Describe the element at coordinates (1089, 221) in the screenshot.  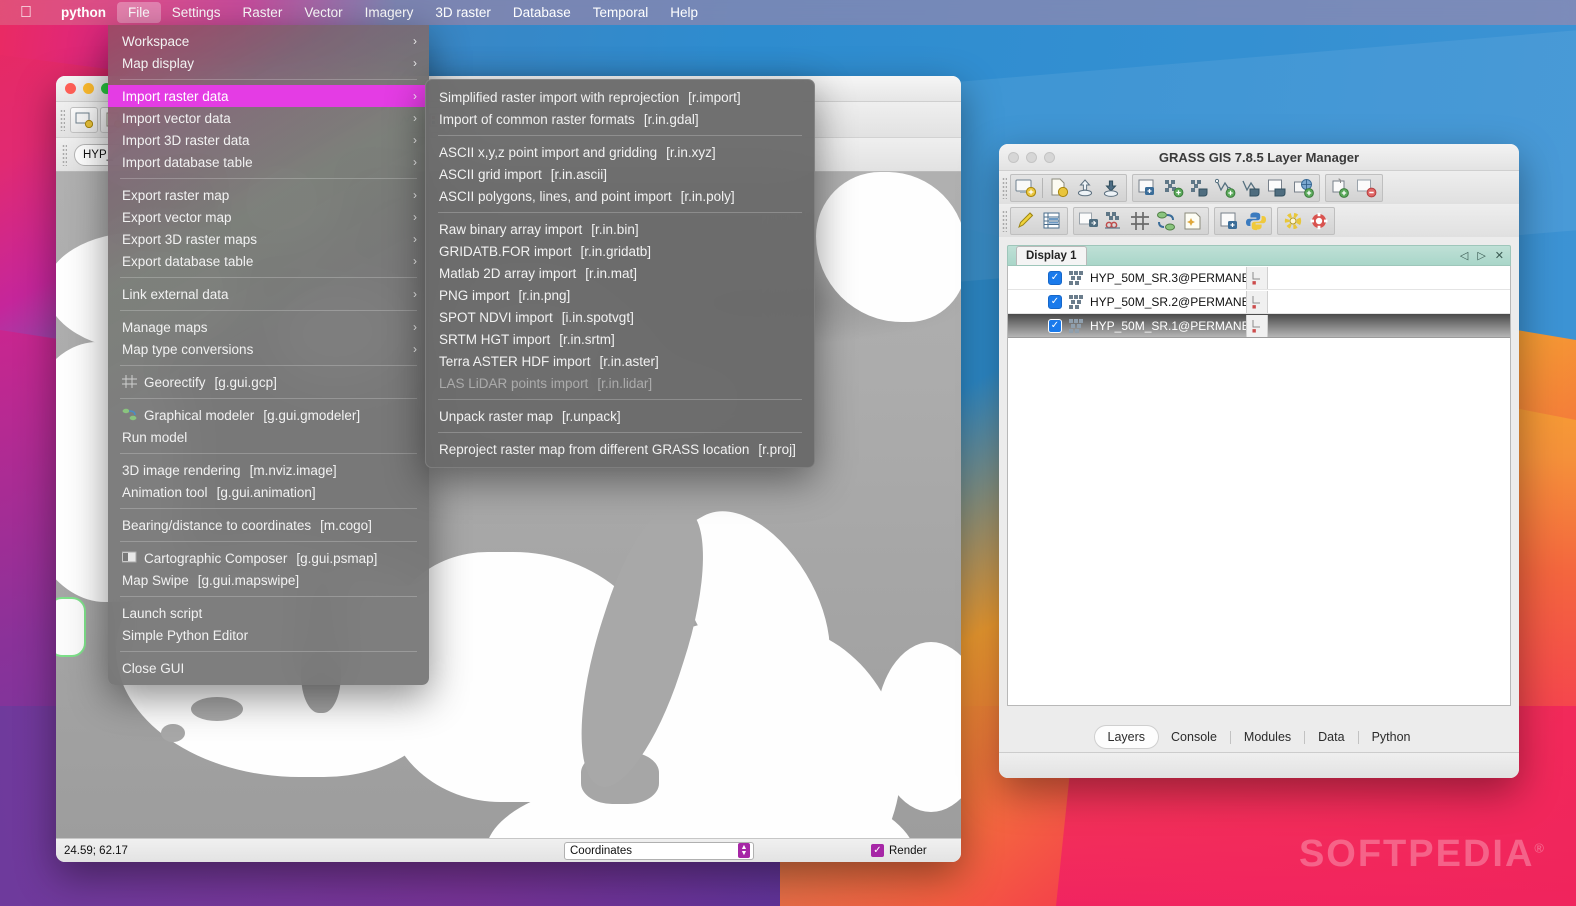
I see `raster-digitizer-icon` at that location.